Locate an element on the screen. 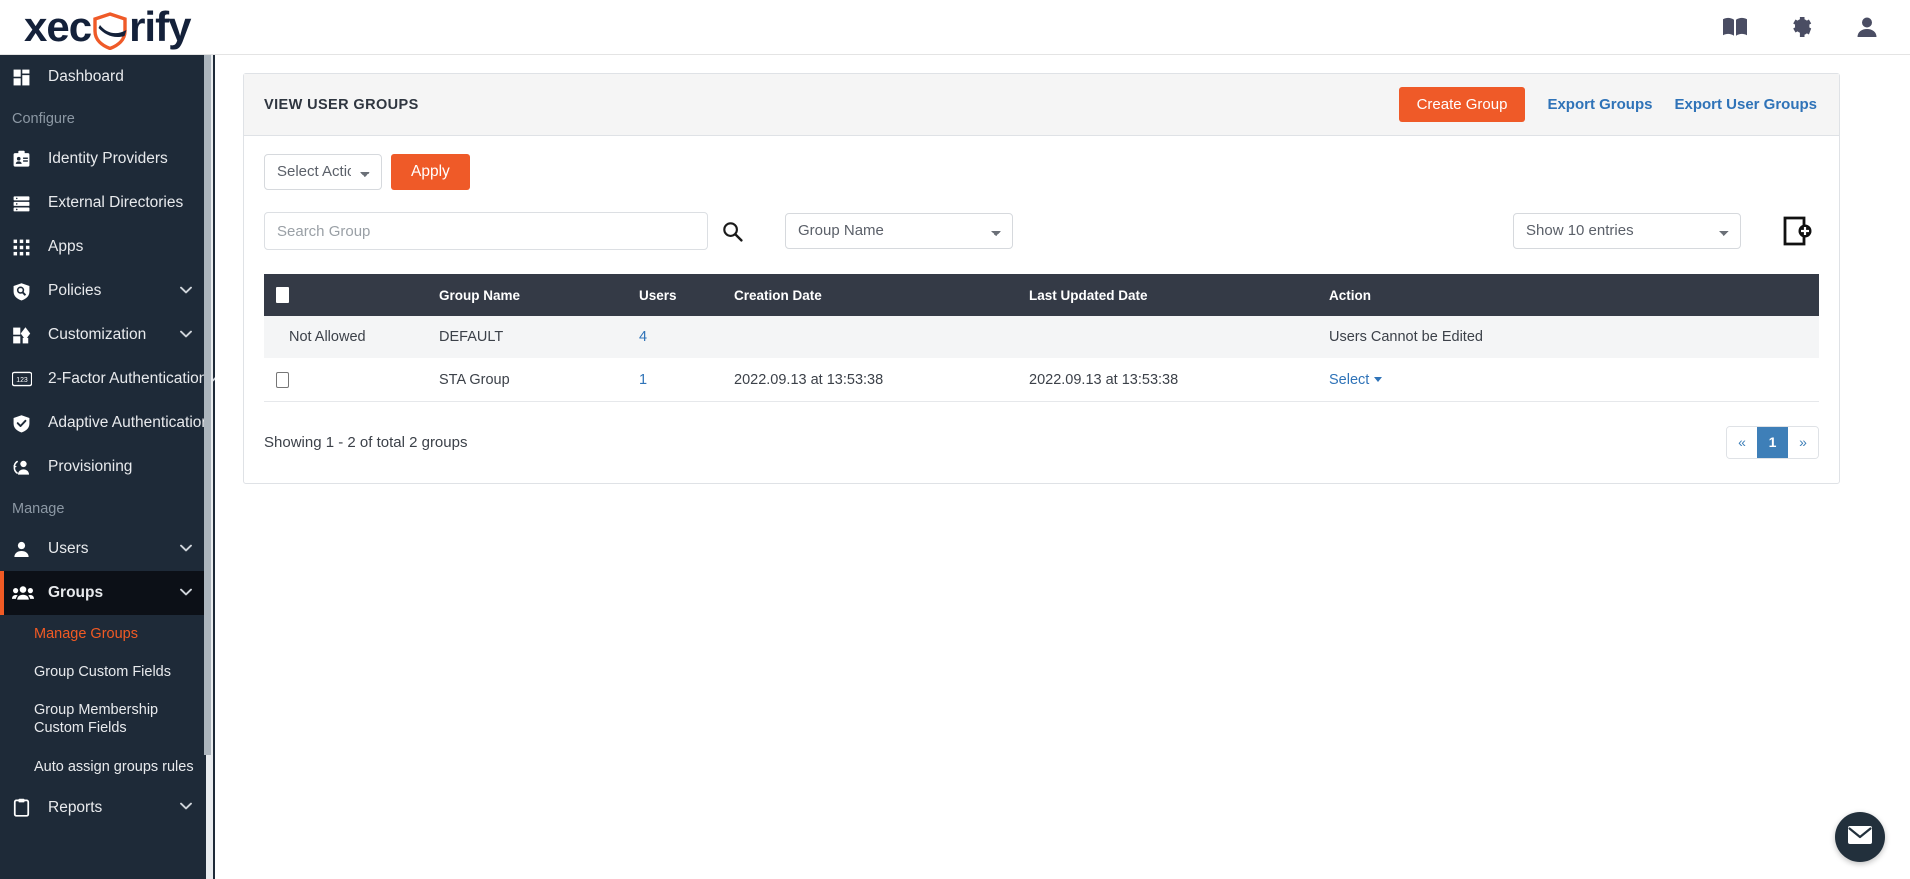  sidebar-subitem-group-custom-fields: Group Custom Fields is located at coordinates (104, 672).